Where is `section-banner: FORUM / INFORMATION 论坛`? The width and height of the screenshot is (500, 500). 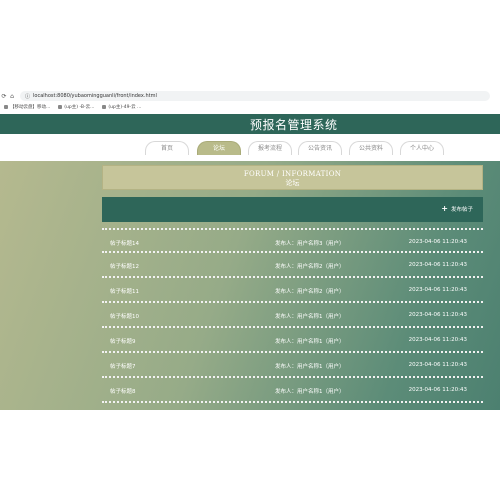
section-banner: FORUM / INFORMATION 论坛 is located at coordinates (292, 177).